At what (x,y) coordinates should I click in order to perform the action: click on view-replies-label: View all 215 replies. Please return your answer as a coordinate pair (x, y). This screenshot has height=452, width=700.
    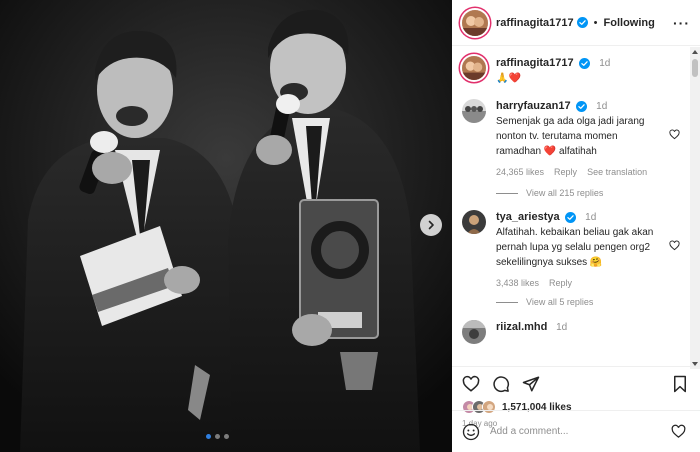
    Looking at the image, I should click on (565, 193).